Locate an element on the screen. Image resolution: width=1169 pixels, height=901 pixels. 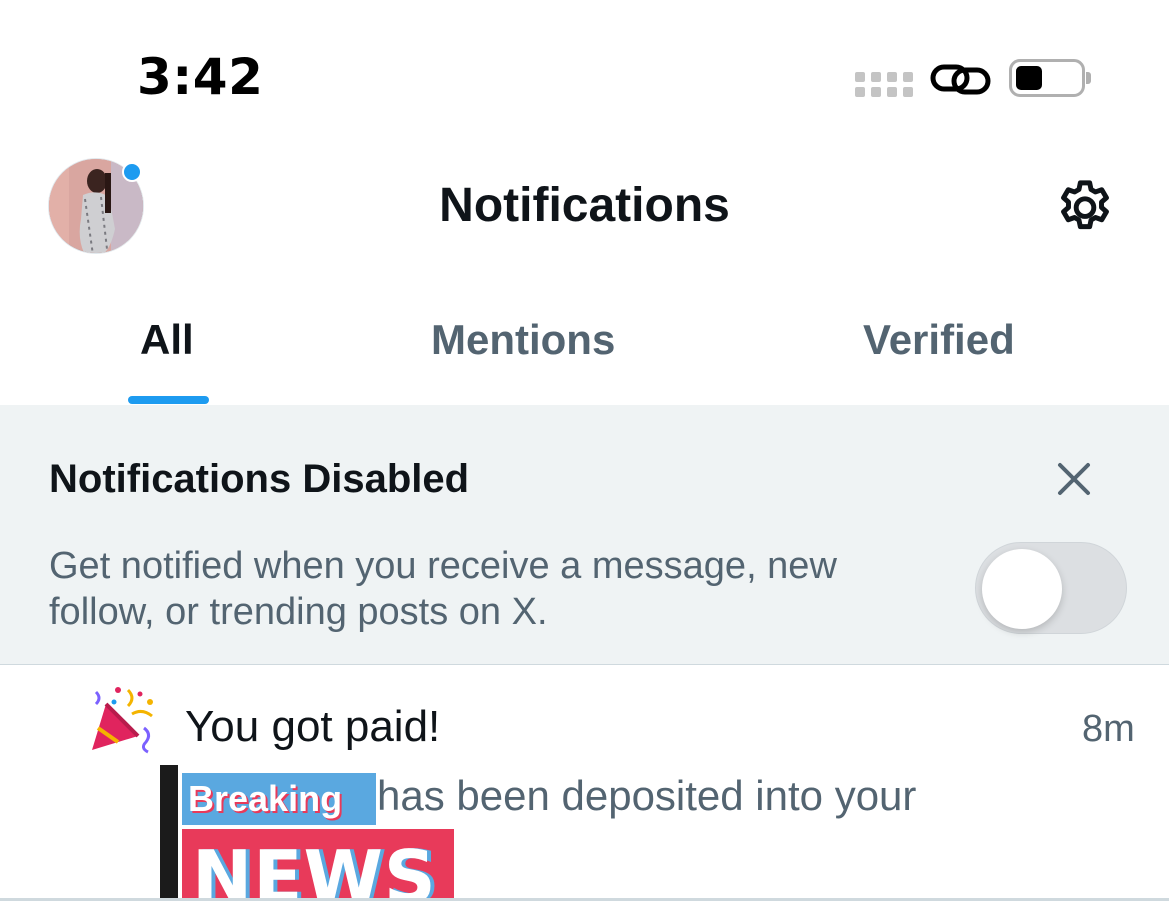
banner-title: Notifications Disabled is located at coordinates (259, 479).